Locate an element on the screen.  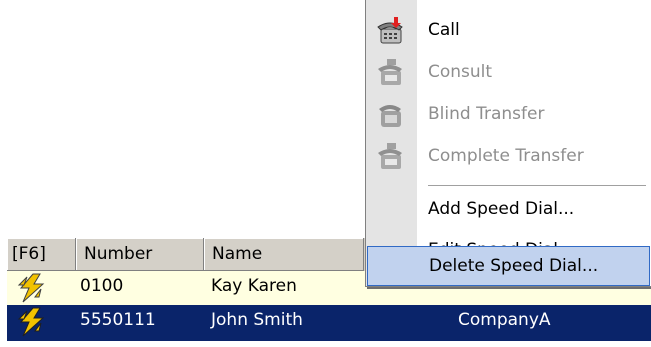
menu-item-label: Blind Transfer is located at coordinates (486, 114).